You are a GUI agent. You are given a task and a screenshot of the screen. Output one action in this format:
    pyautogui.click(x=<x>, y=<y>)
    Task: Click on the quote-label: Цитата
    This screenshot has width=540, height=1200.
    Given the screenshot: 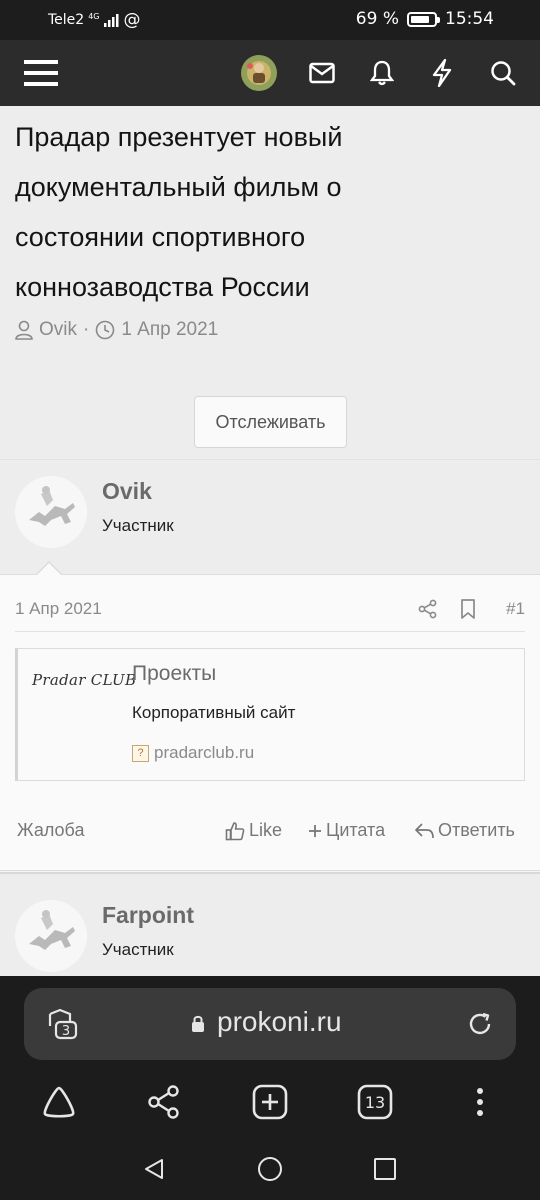 What is the action you would take?
    pyautogui.click(x=356, y=830)
    